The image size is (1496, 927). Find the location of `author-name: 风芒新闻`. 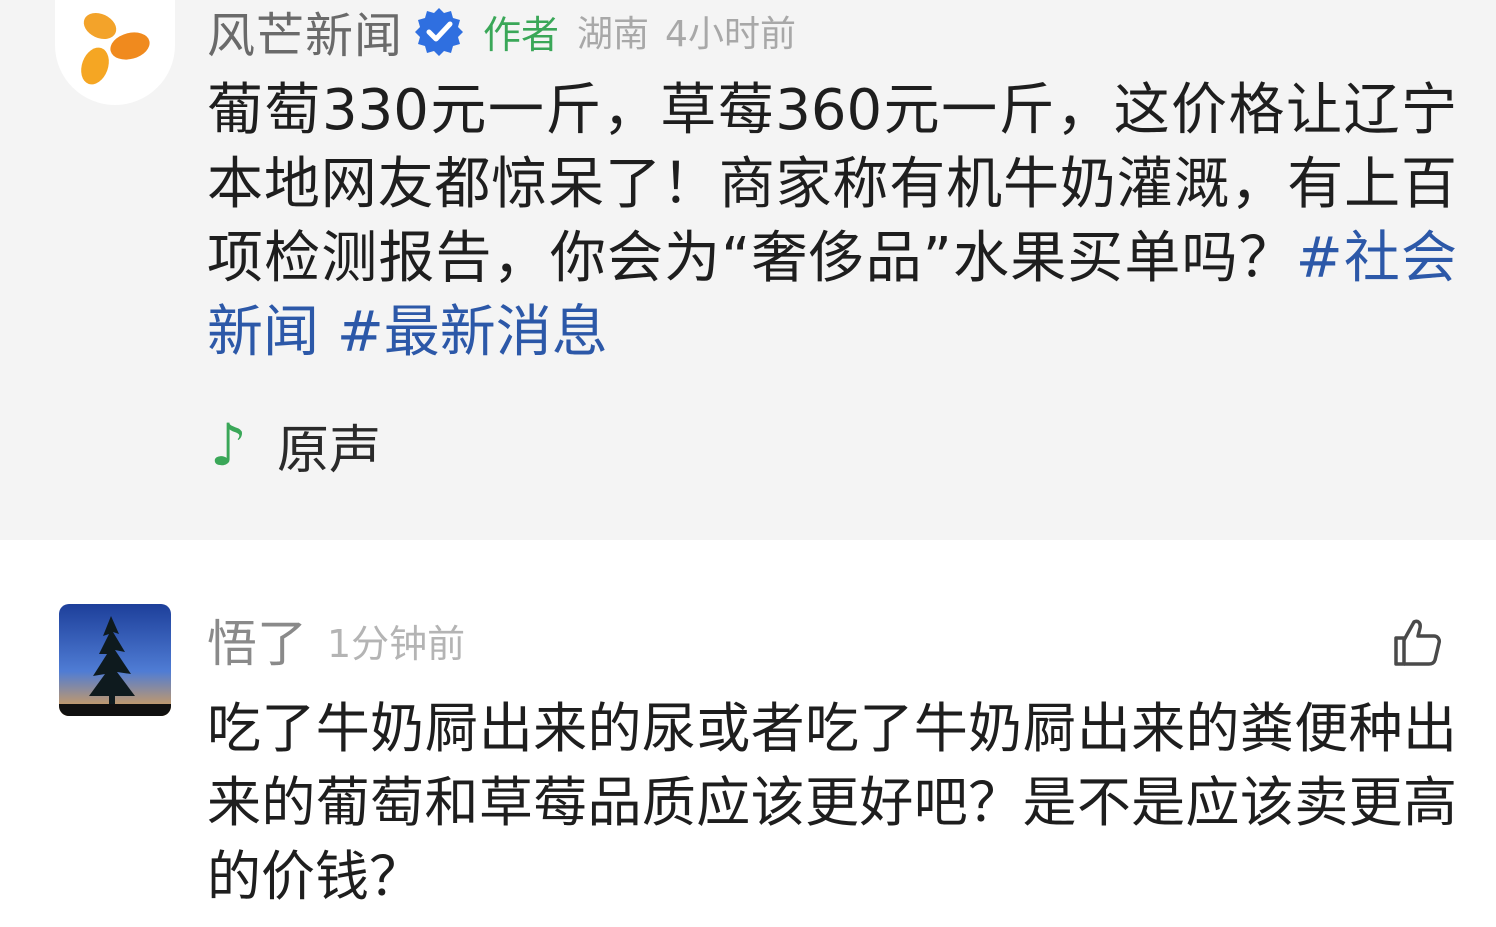

author-name: 风芒新闻 is located at coordinates (305, 33).